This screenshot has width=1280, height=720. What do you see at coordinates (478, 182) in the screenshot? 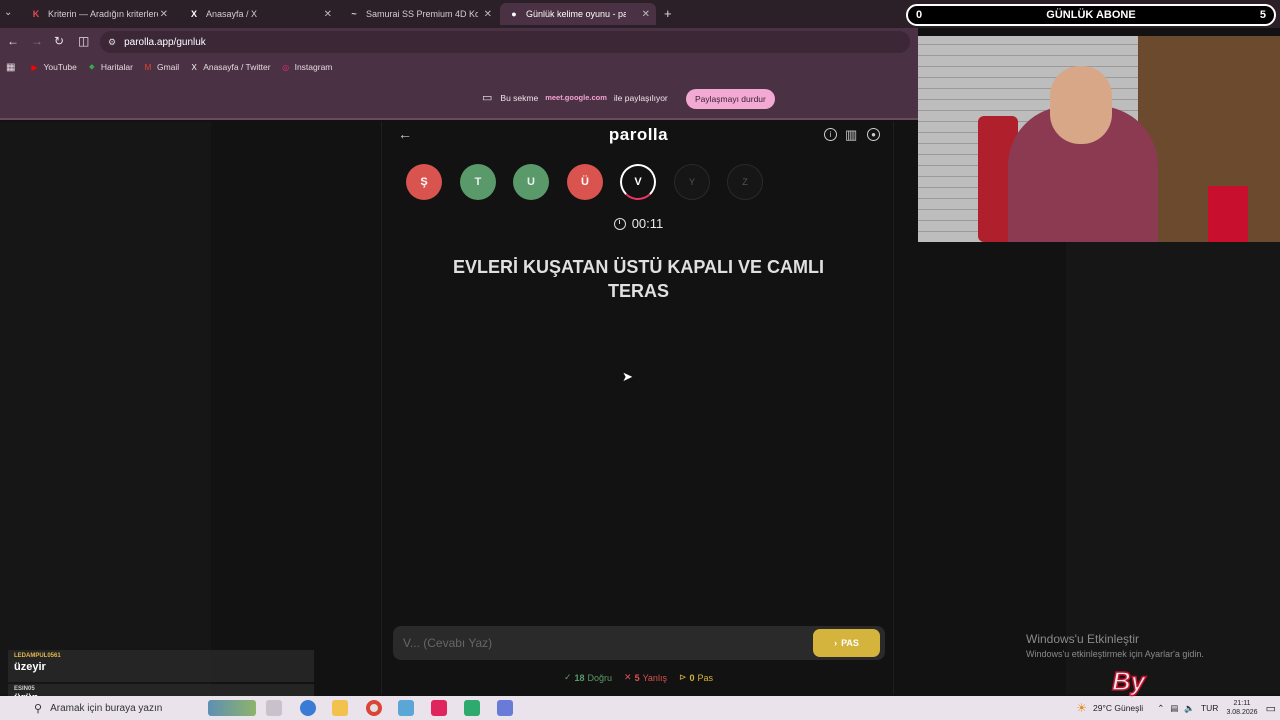
I see `letter-circle: T` at bounding box center [478, 182].